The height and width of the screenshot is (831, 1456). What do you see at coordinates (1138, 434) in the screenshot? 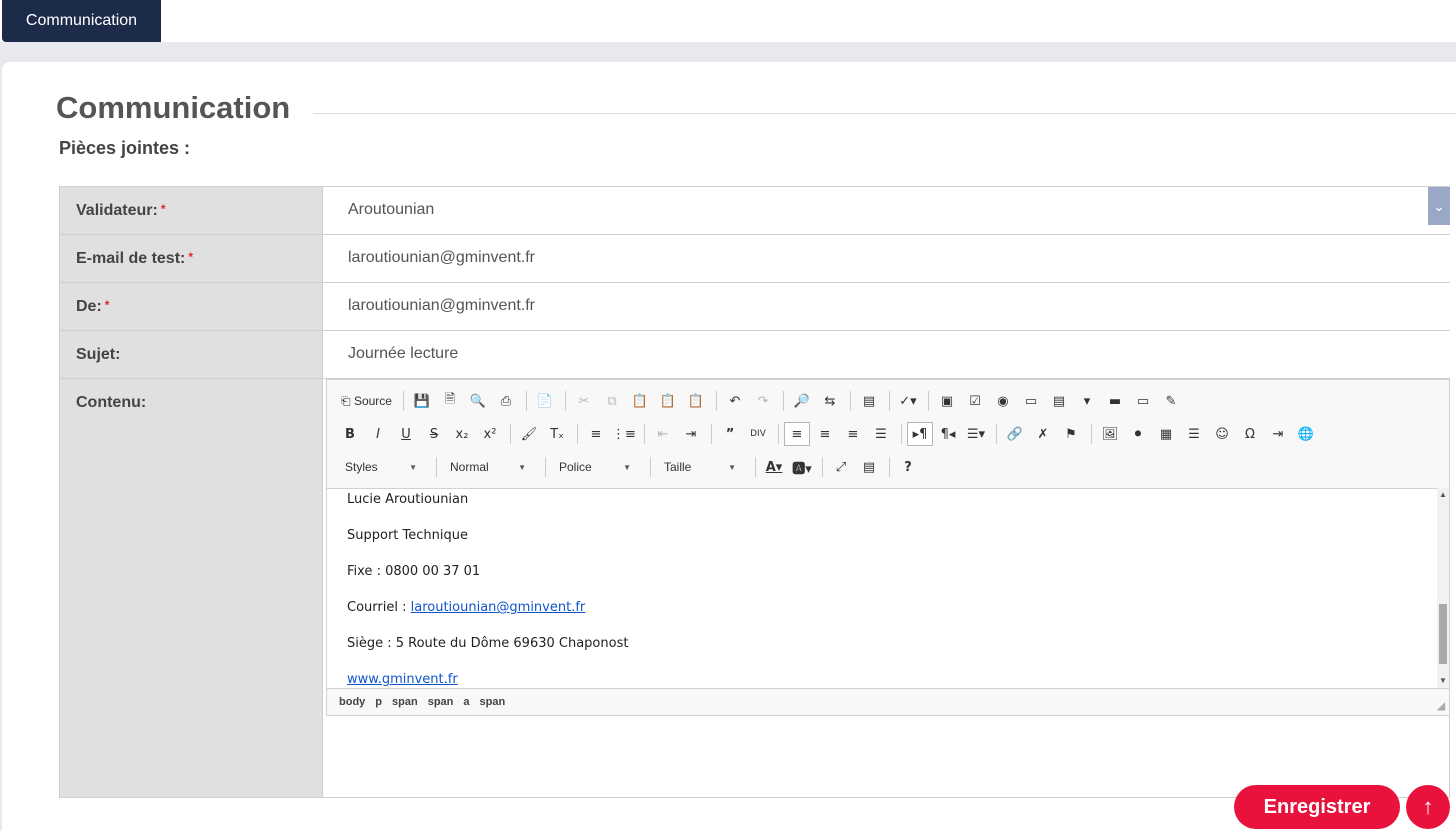
I see `flash-icon: ⚫` at bounding box center [1138, 434].